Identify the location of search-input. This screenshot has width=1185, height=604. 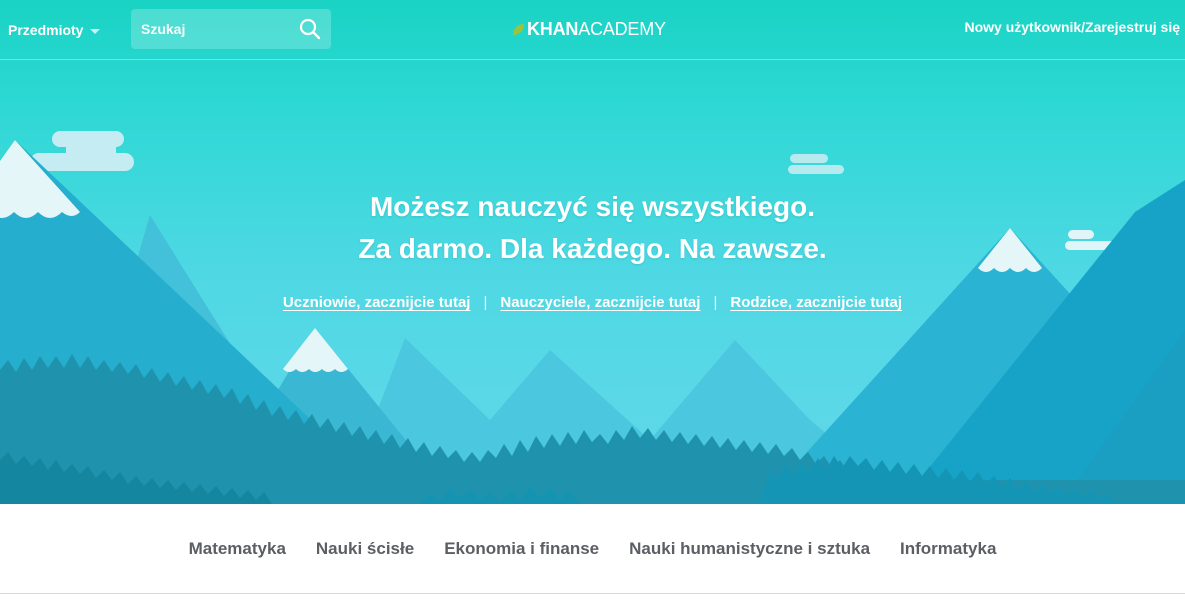
(211, 29).